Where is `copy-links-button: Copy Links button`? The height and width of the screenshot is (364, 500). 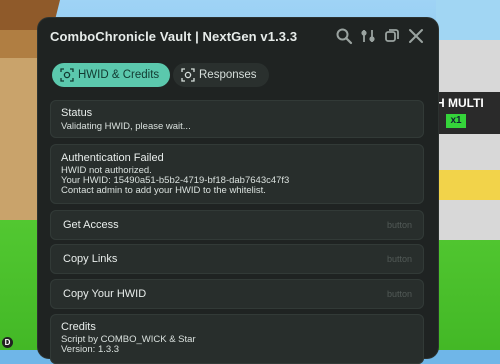 copy-links-button: Copy Links button is located at coordinates (237, 259).